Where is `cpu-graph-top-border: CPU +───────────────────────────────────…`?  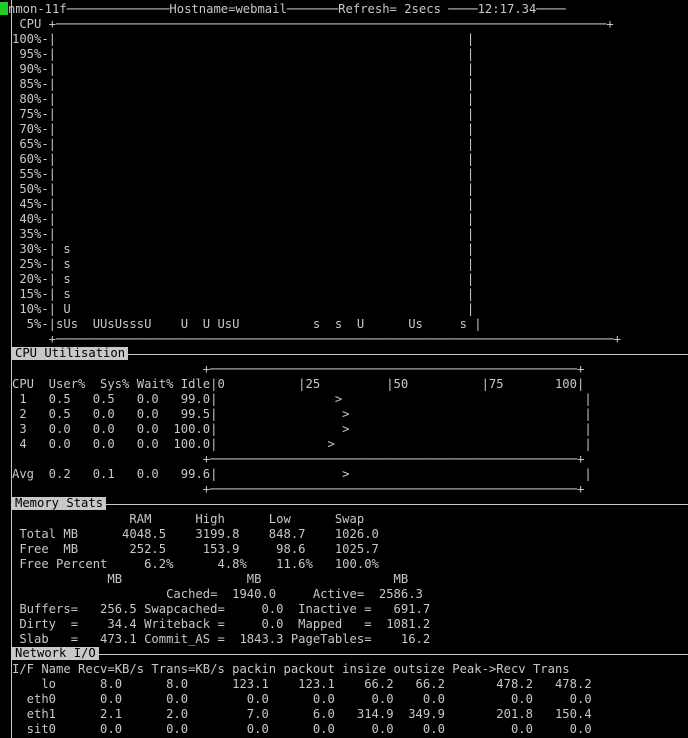
cpu-graph-top-border: CPU +───────────────────────────────────… is located at coordinates (313, 24).